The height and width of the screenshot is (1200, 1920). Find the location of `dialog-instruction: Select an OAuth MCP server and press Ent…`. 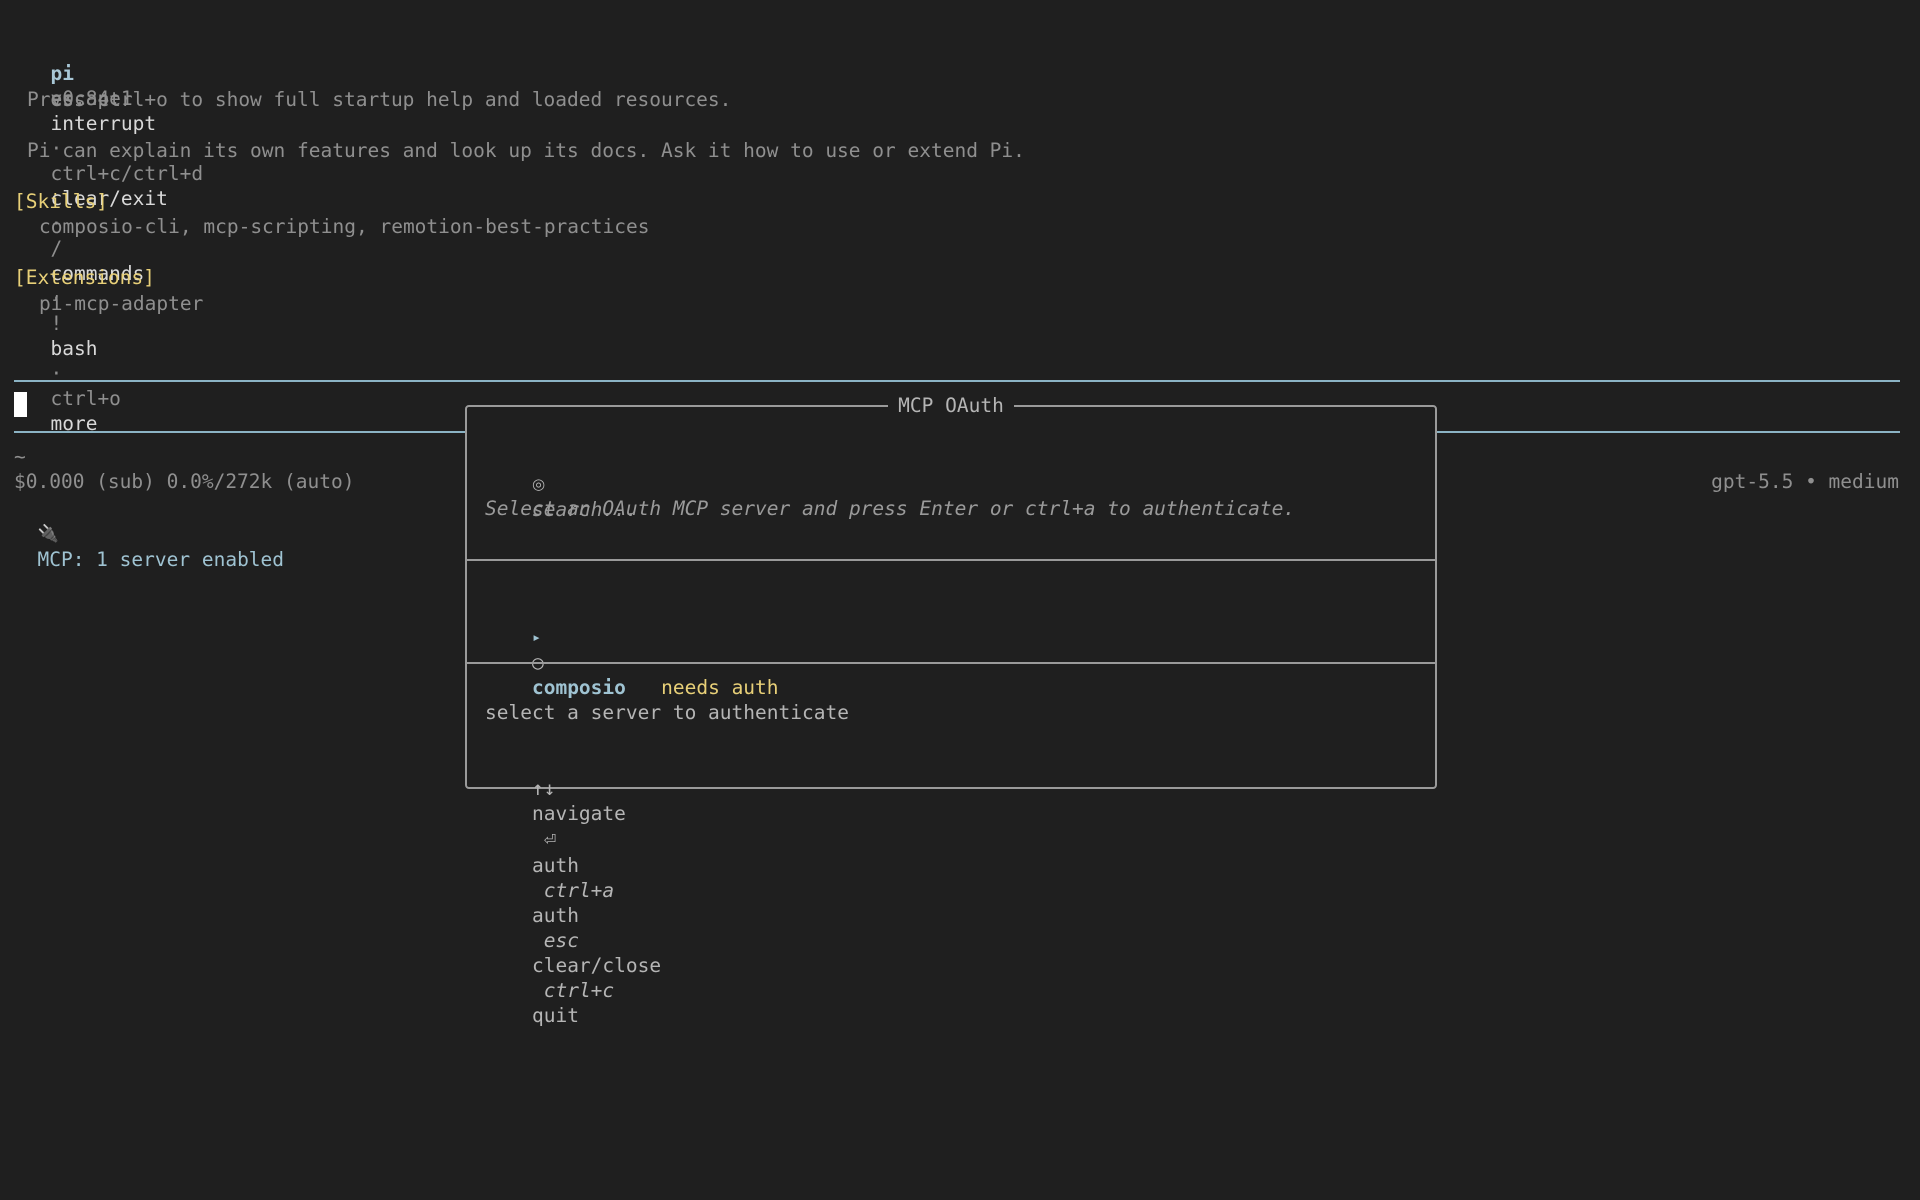

dialog-instruction: Select an OAuth MCP server and press Ent… is located at coordinates (890, 508).